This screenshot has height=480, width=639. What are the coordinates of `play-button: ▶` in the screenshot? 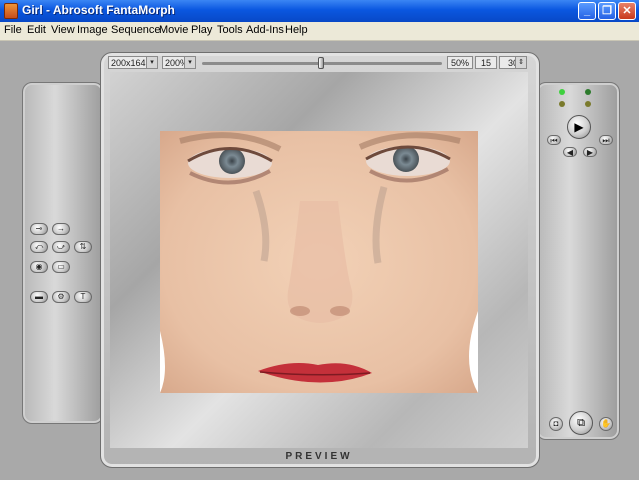 It's located at (579, 127).